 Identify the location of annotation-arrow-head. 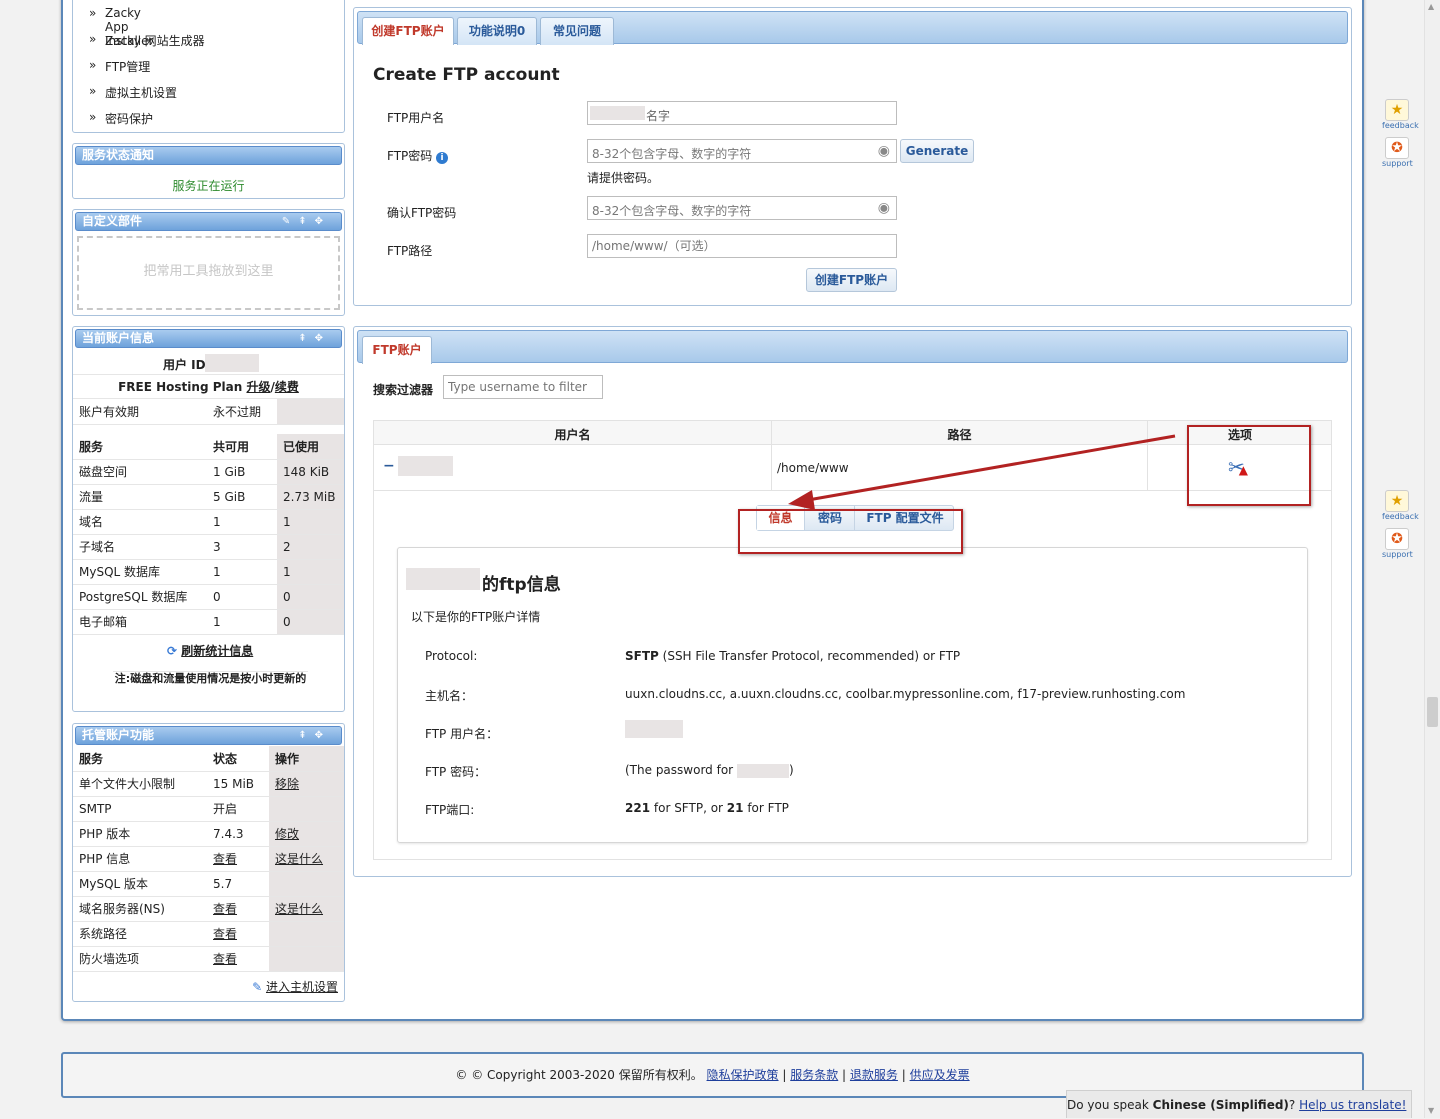
(801, 500).